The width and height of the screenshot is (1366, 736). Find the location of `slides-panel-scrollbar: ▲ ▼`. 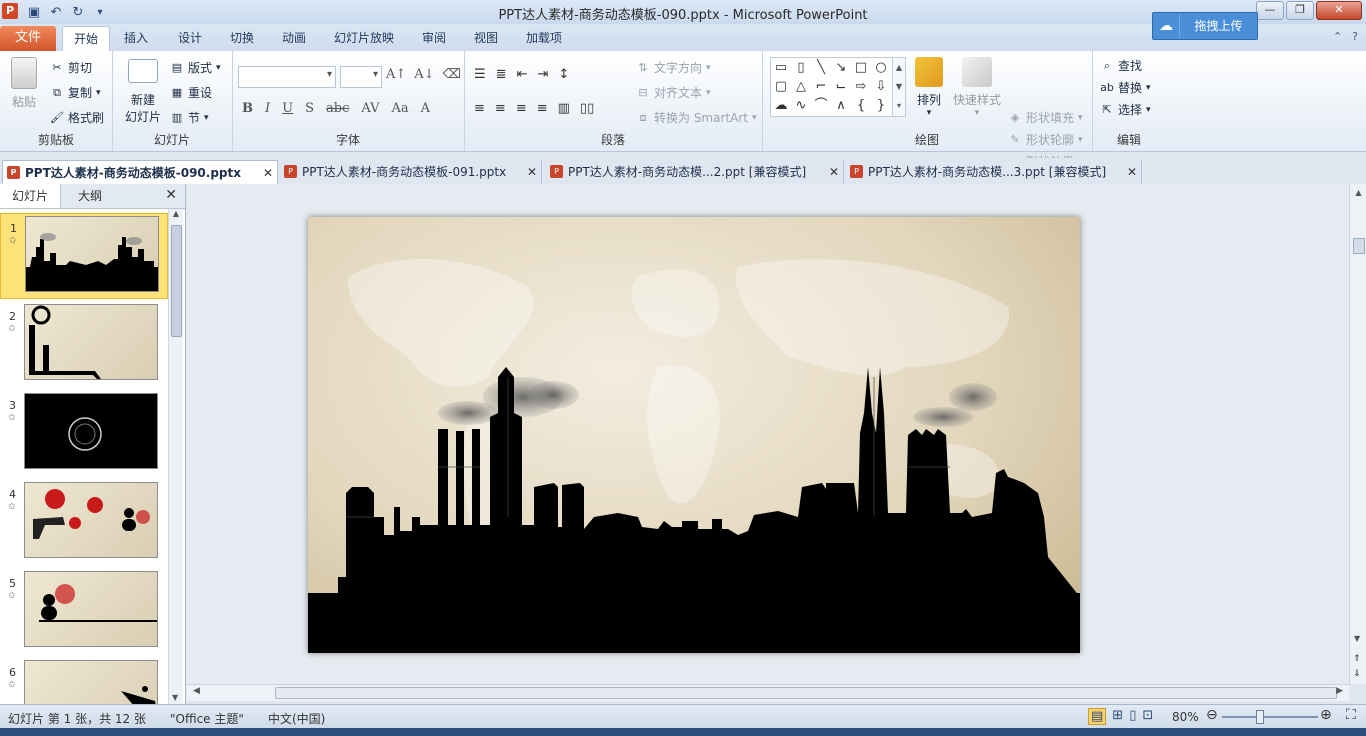

slides-panel-scrollbar: ▲ ▼ is located at coordinates (175, 456).